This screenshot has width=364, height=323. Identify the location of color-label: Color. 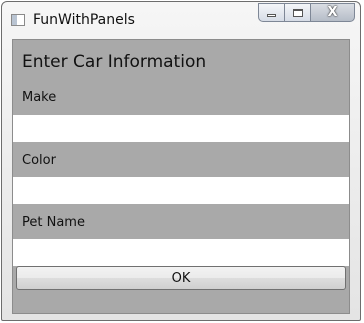
(39, 160).